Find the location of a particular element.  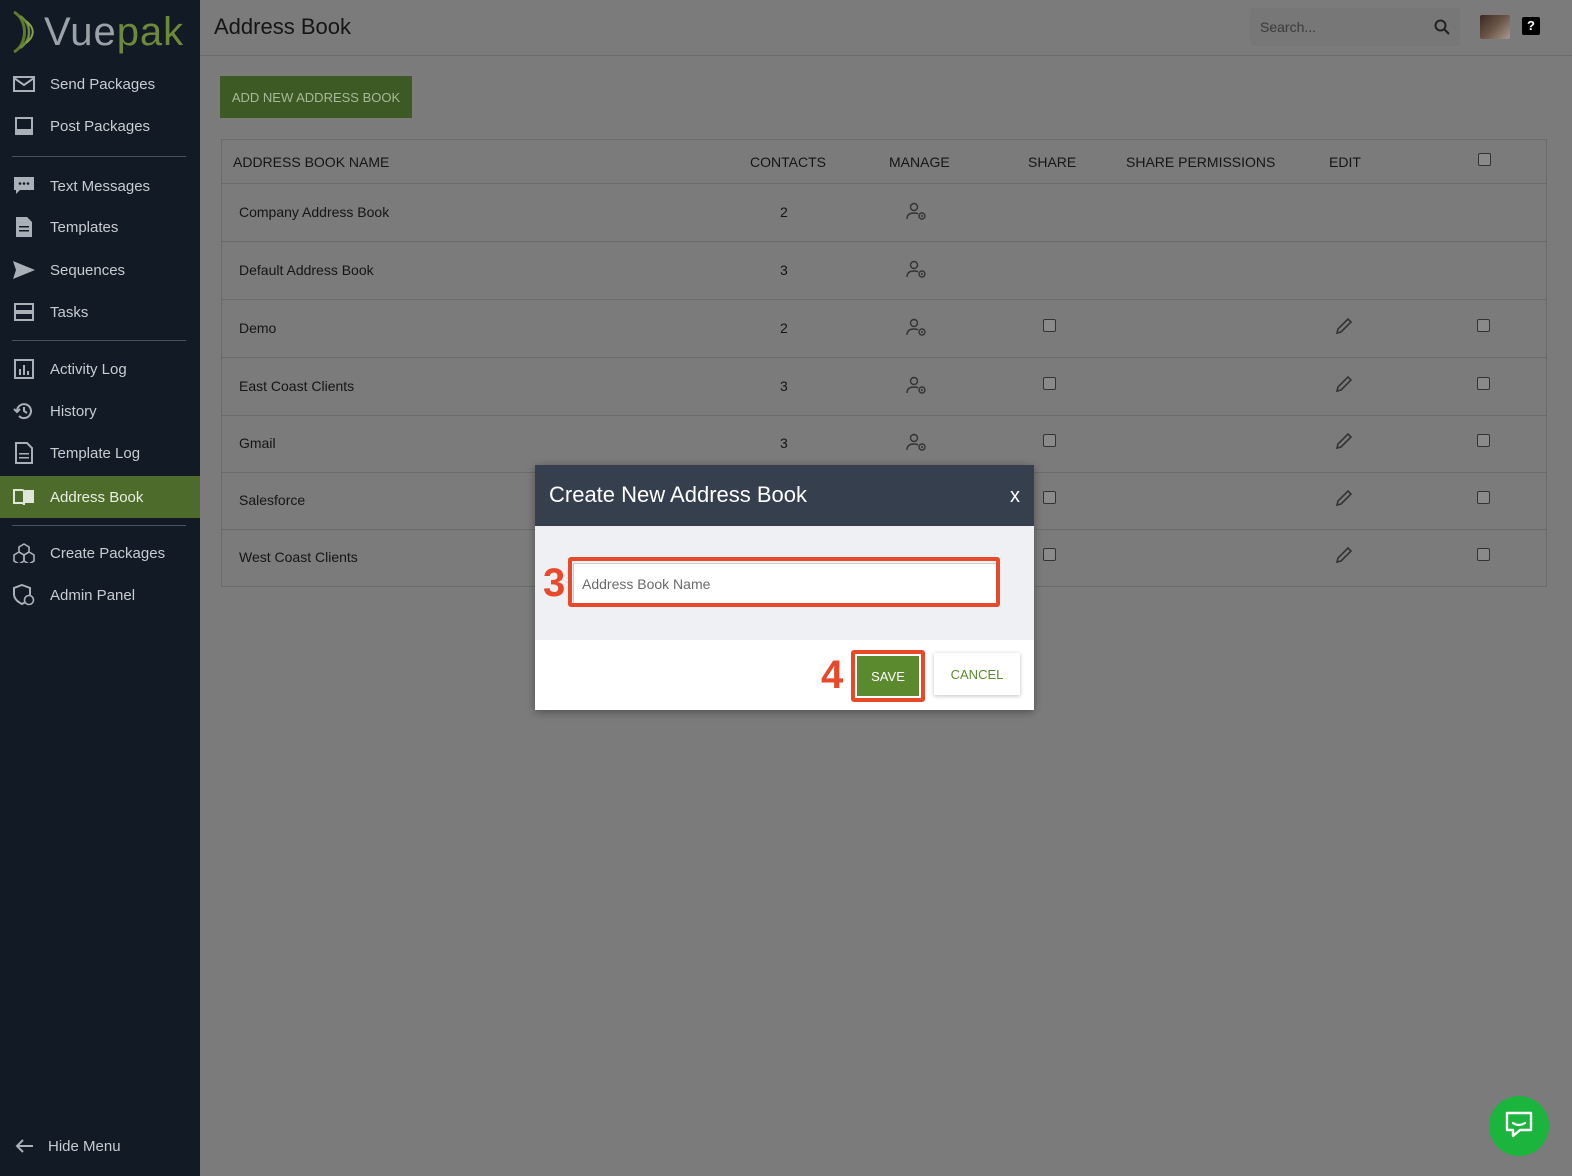

chat-icon is located at coordinates (1519, 1126).